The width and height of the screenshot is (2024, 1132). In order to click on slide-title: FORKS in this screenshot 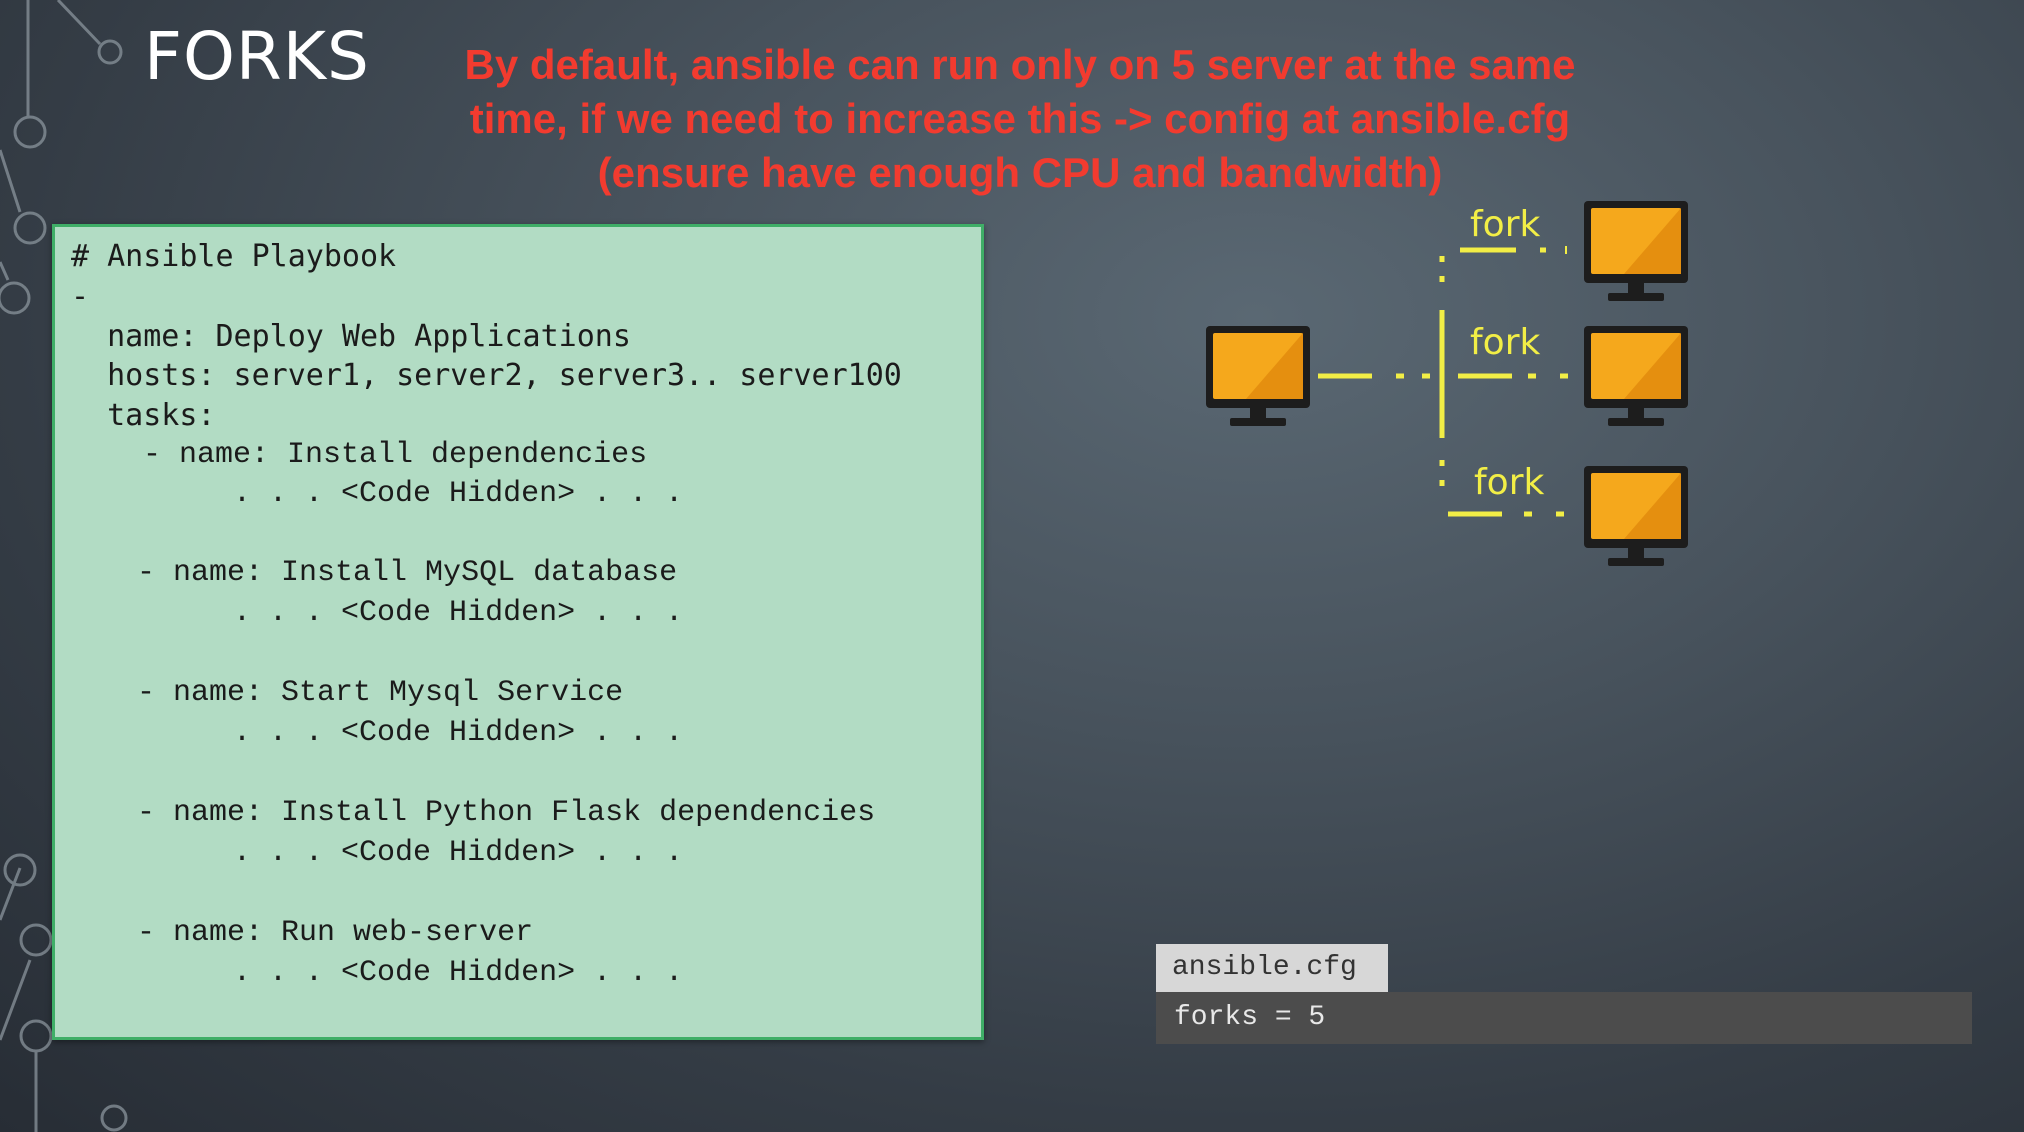, I will do `click(257, 56)`.